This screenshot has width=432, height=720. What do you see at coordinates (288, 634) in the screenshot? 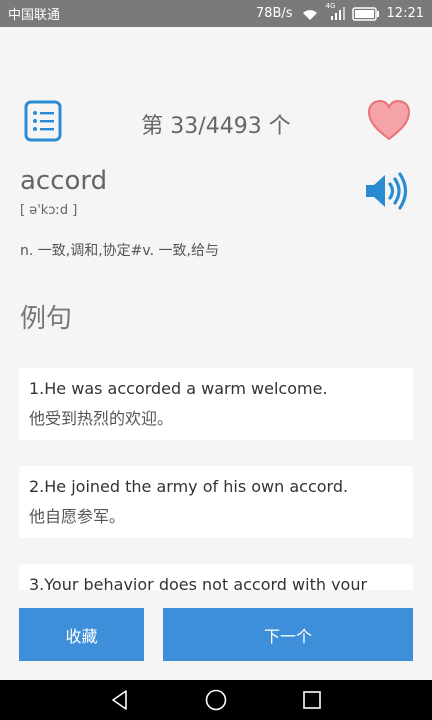
I see `next-button: 下一个` at bounding box center [288, 634].